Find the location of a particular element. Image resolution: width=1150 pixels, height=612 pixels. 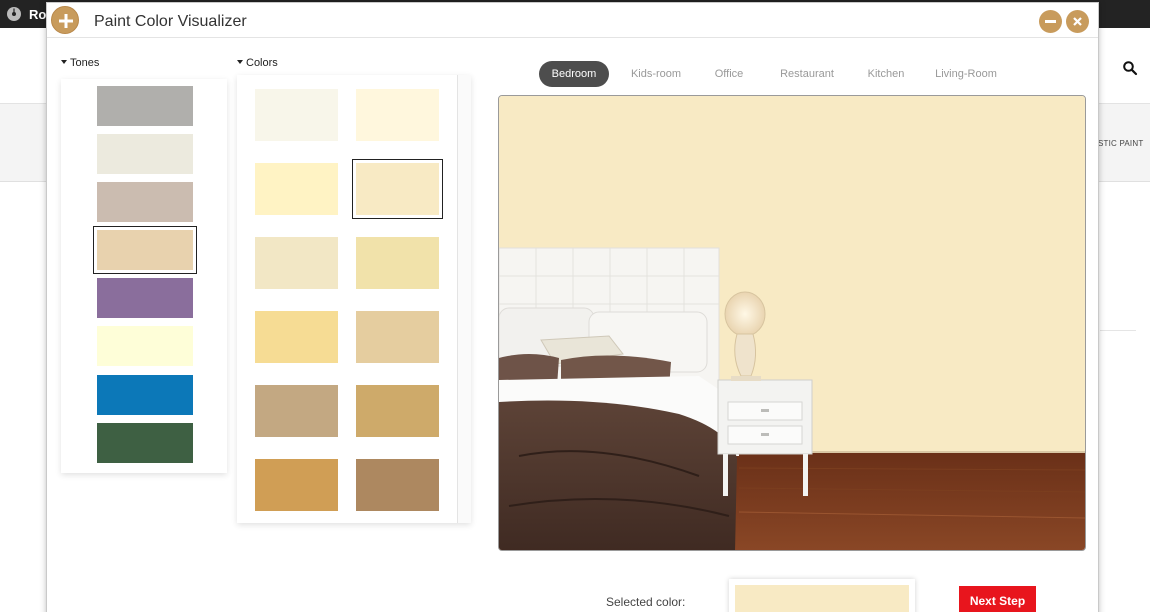

close-icon is located at coordinates (1077, 21).